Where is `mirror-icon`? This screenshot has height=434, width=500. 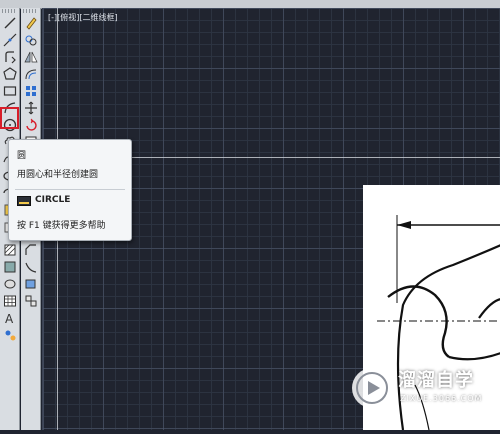
mirror-icon is located at coordinates (31, 56).